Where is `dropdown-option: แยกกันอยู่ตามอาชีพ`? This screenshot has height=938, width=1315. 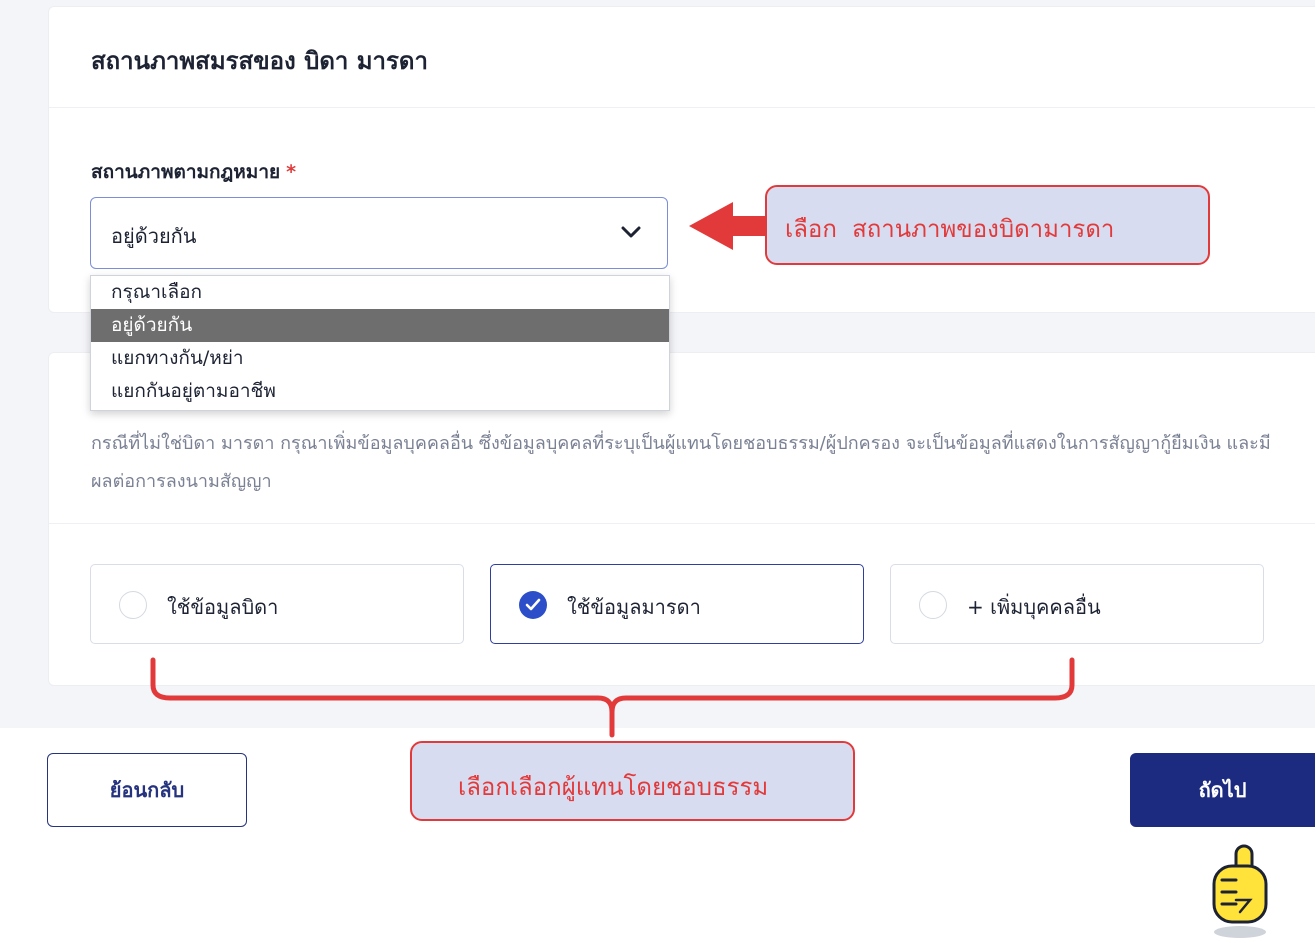 dropdown-option: แยกกันอยู่ตามอาชีพ is located at coordinates (380, 391).